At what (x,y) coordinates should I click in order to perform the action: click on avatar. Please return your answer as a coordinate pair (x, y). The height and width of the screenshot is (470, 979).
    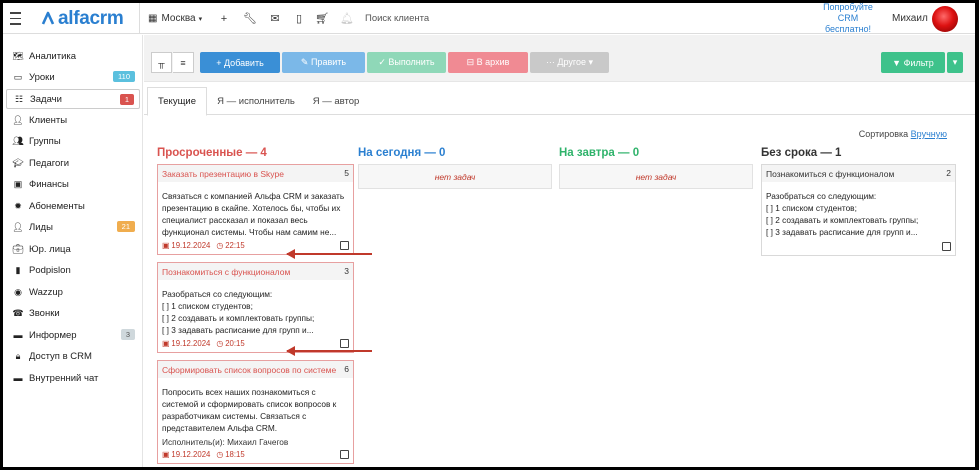
    Looking at the image, I should click on (945, 19).